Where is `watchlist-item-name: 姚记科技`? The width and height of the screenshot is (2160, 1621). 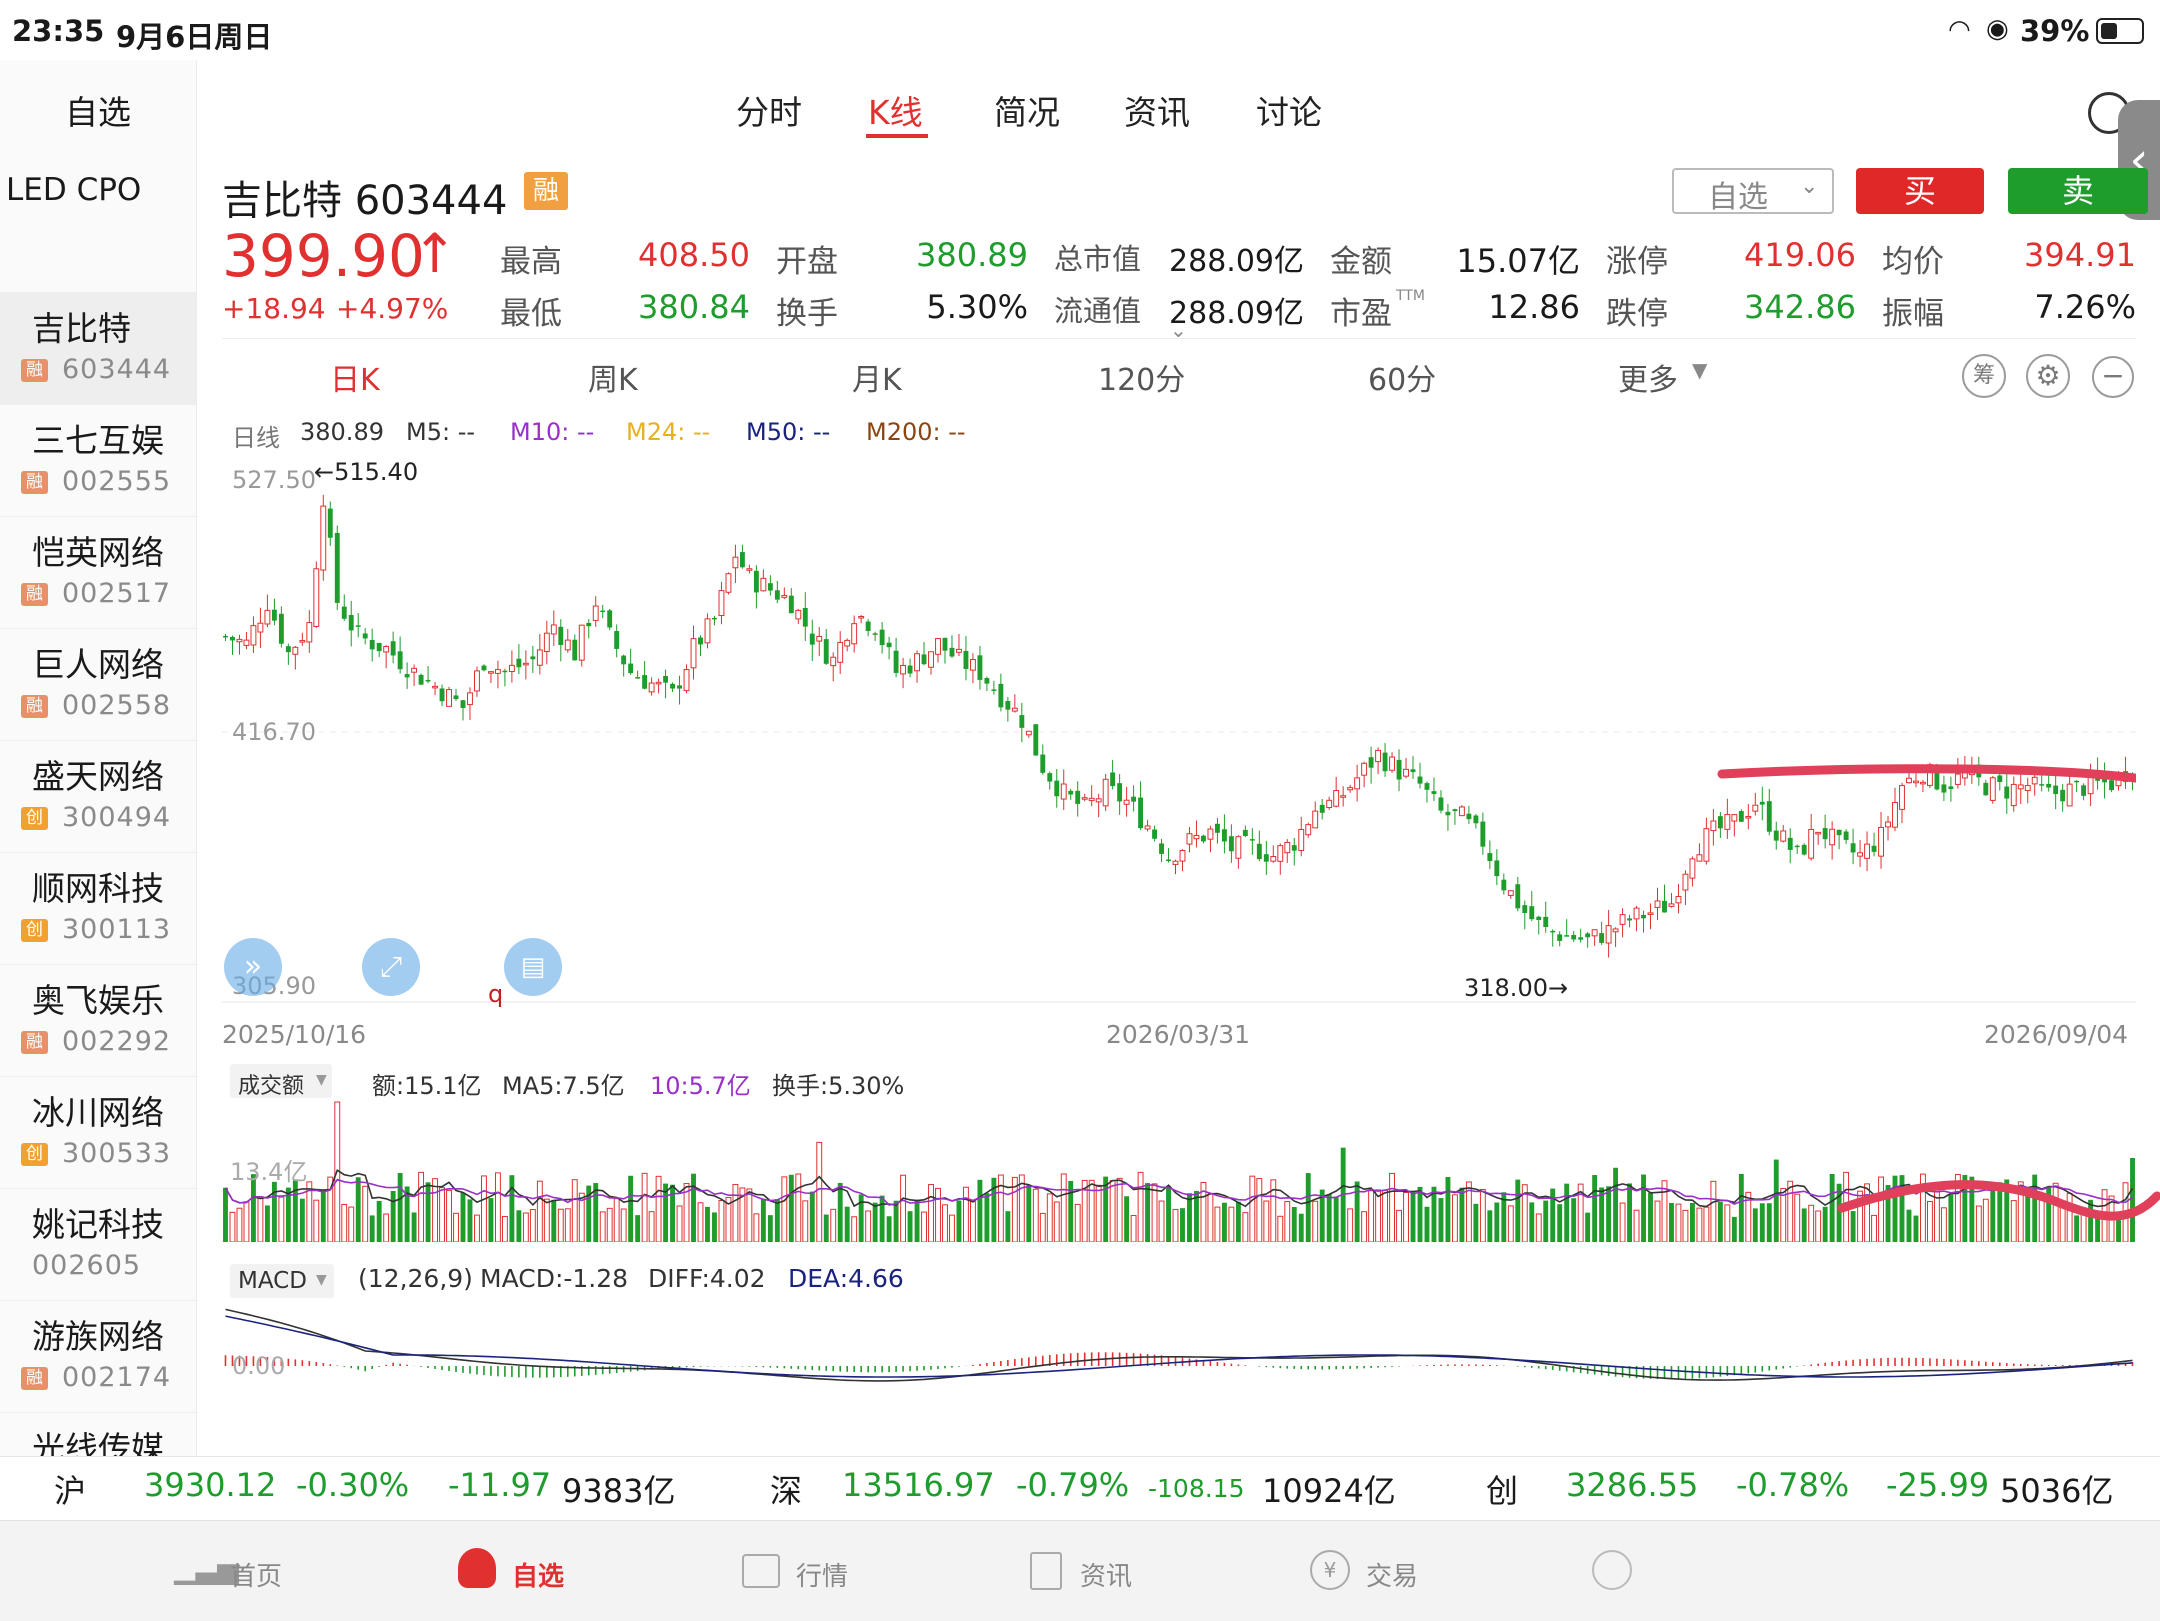 watchlist-item-name: 姚记科技 is located at coordinates (98, 1224).